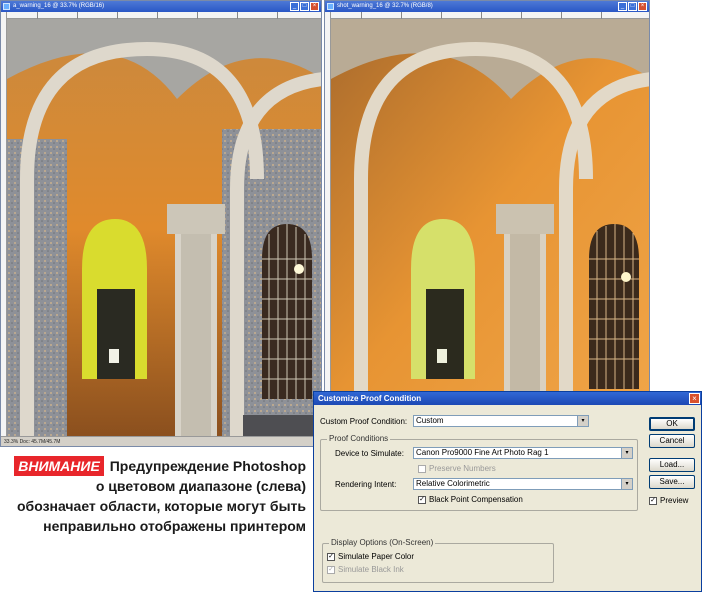  I want to click on intent-label: Rendering Intent:, so click(366, 484).